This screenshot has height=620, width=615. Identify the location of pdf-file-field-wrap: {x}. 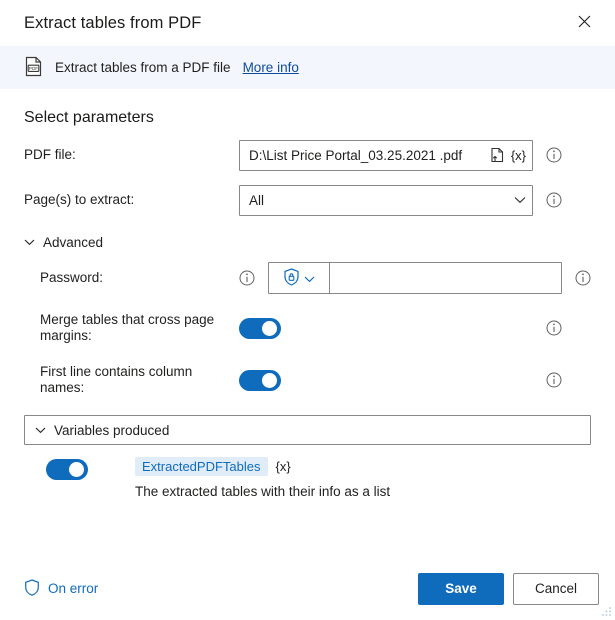
(386, 155).